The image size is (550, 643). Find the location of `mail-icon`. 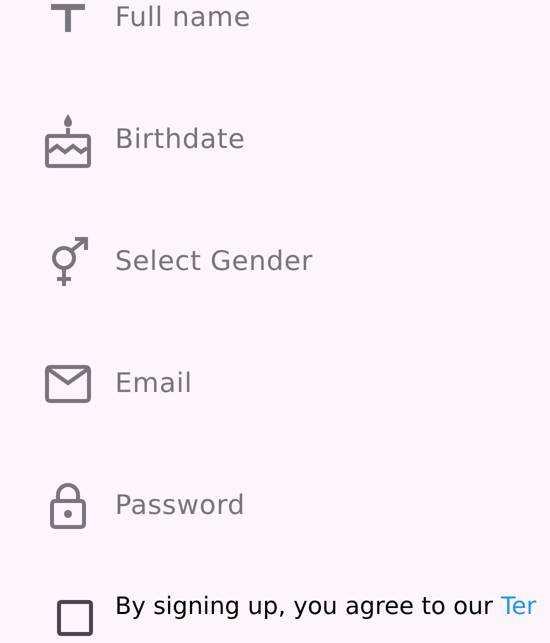

mail-icon is located at coordinates (68, 384).